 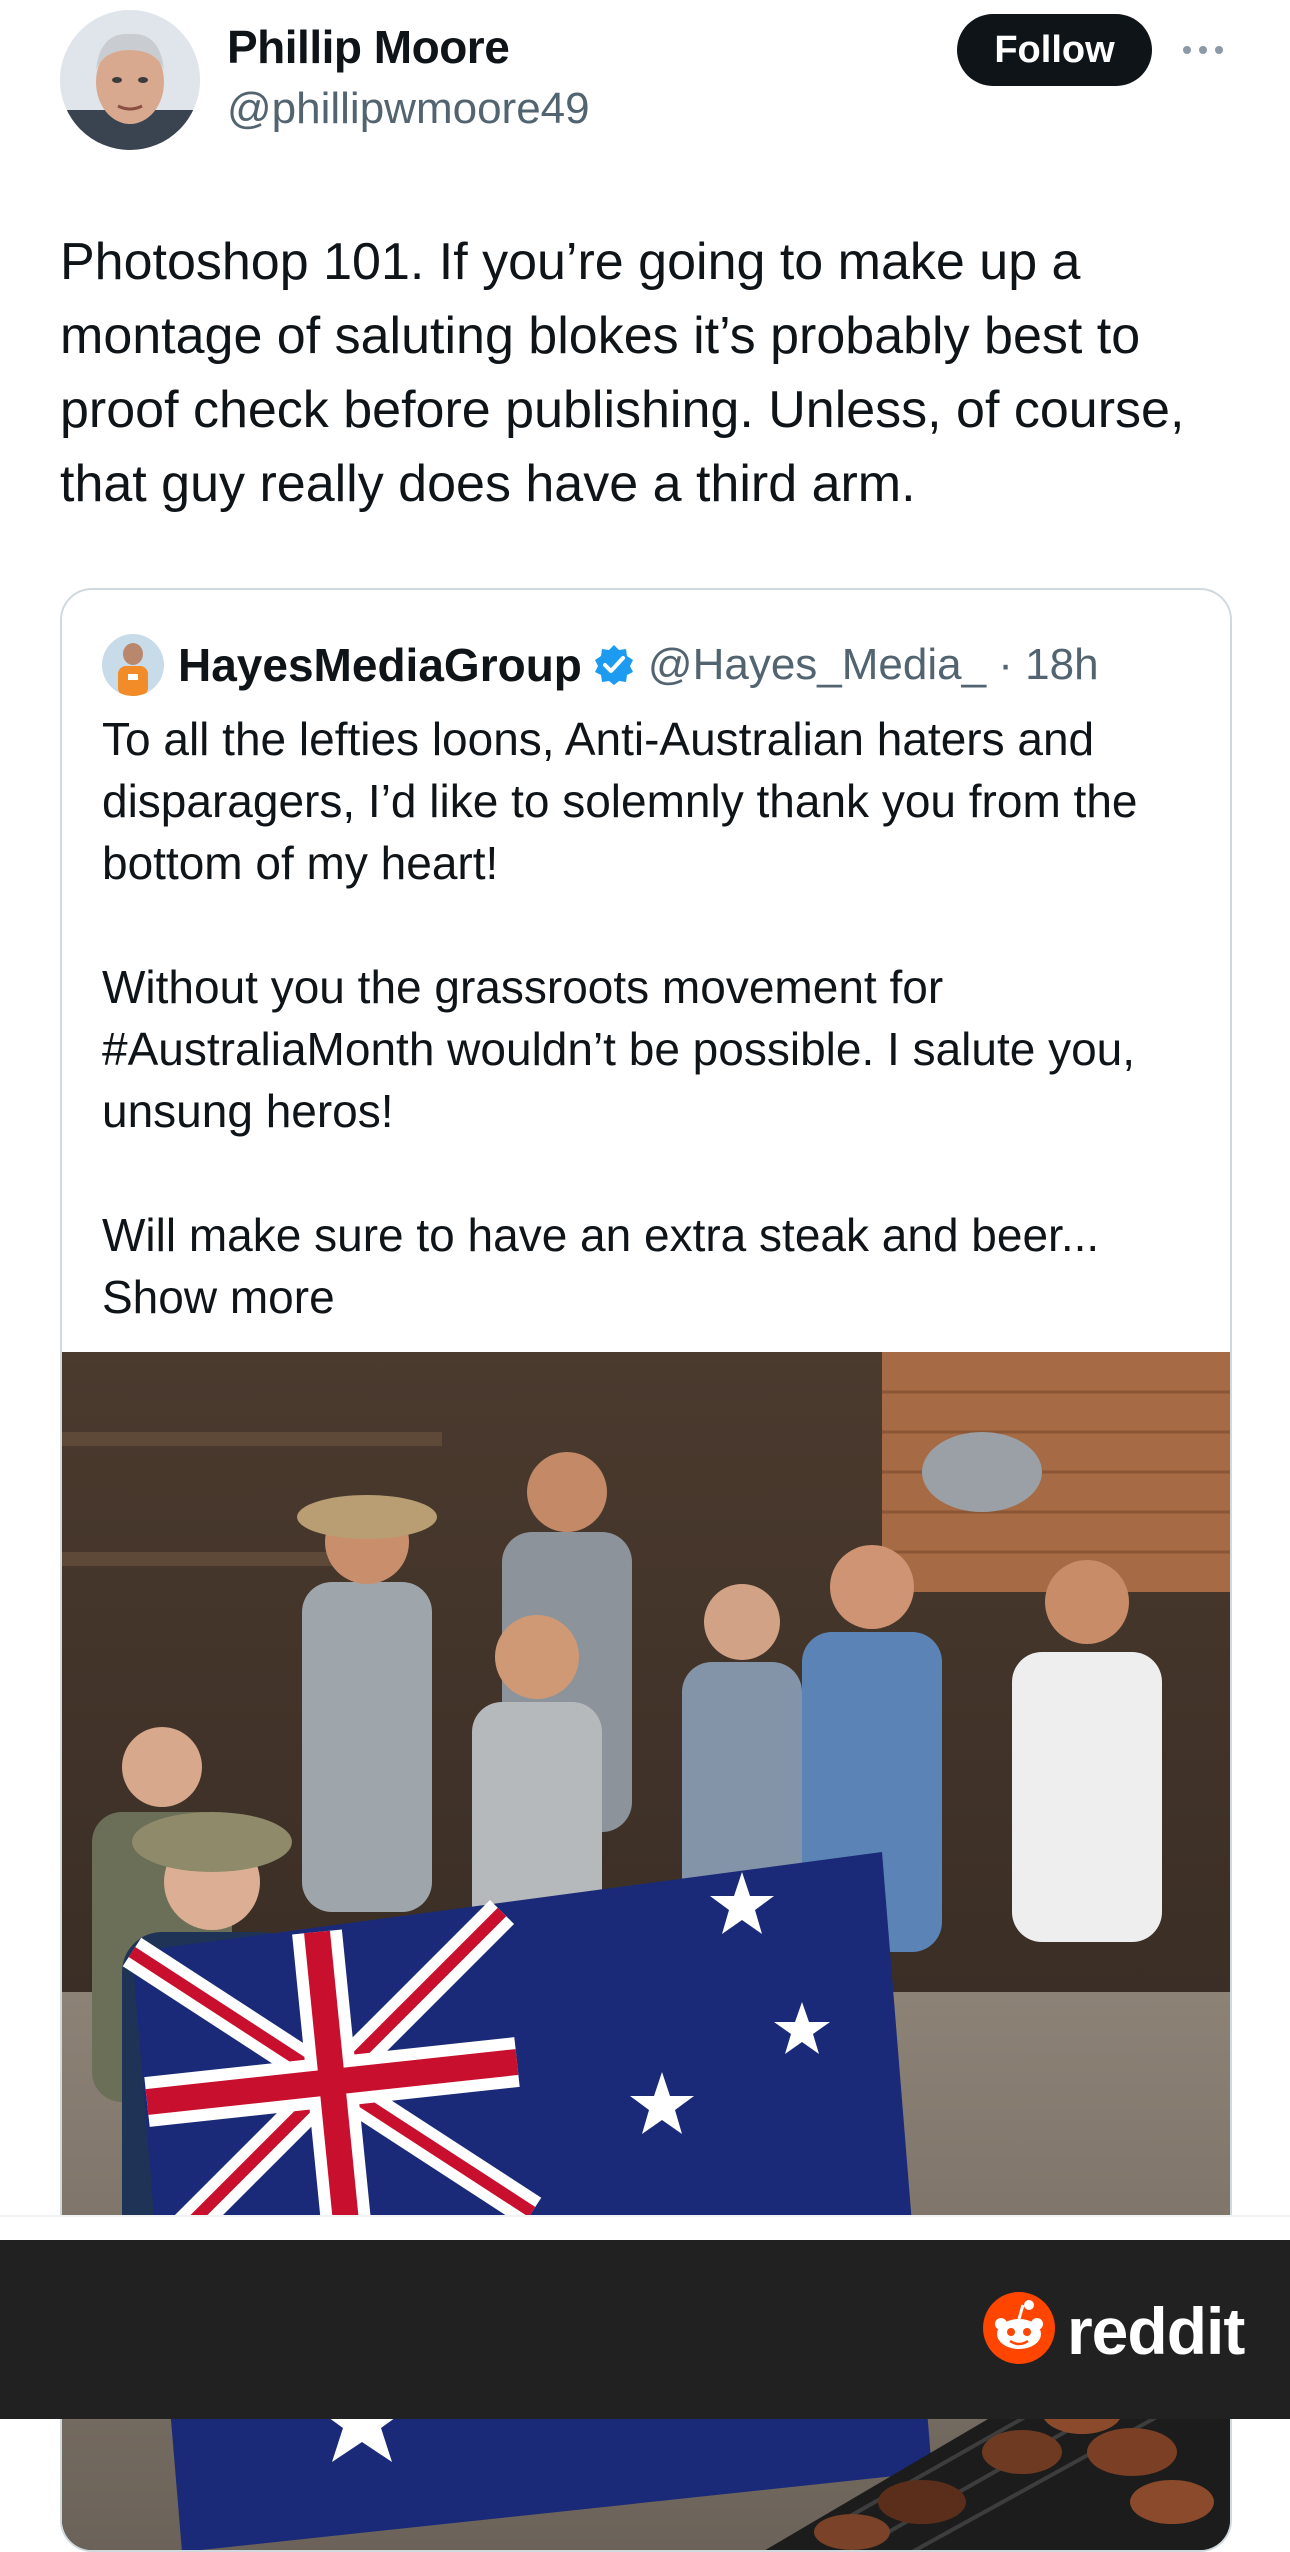 I want to click on quoted-handle-time: @Hayes_Media_ · 18h, so click(x=873, y=664).